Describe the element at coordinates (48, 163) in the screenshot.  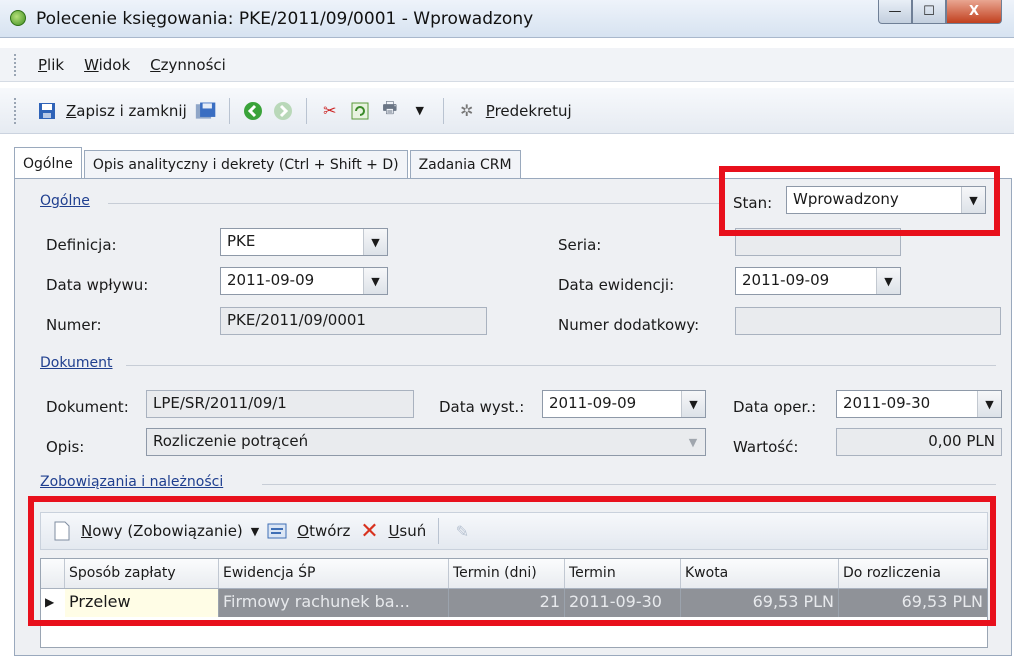
I see `tab-ogolne: Ogólne` at that location.